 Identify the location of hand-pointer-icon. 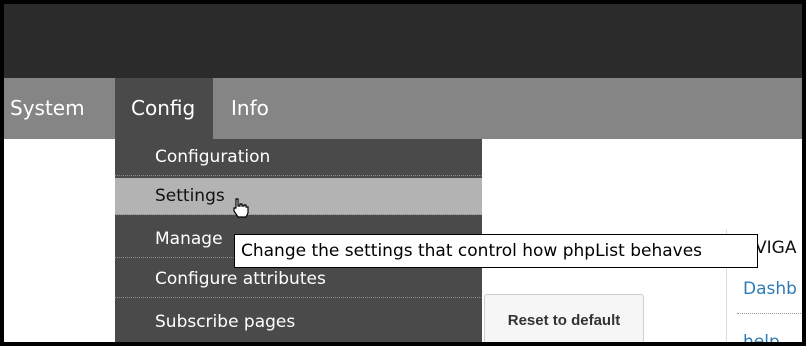
(241, 208).